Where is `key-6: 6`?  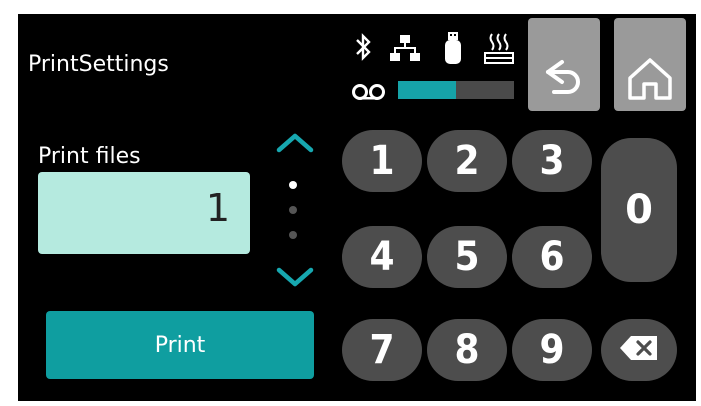
key-6: 6 is located at coordinates (552, 257).